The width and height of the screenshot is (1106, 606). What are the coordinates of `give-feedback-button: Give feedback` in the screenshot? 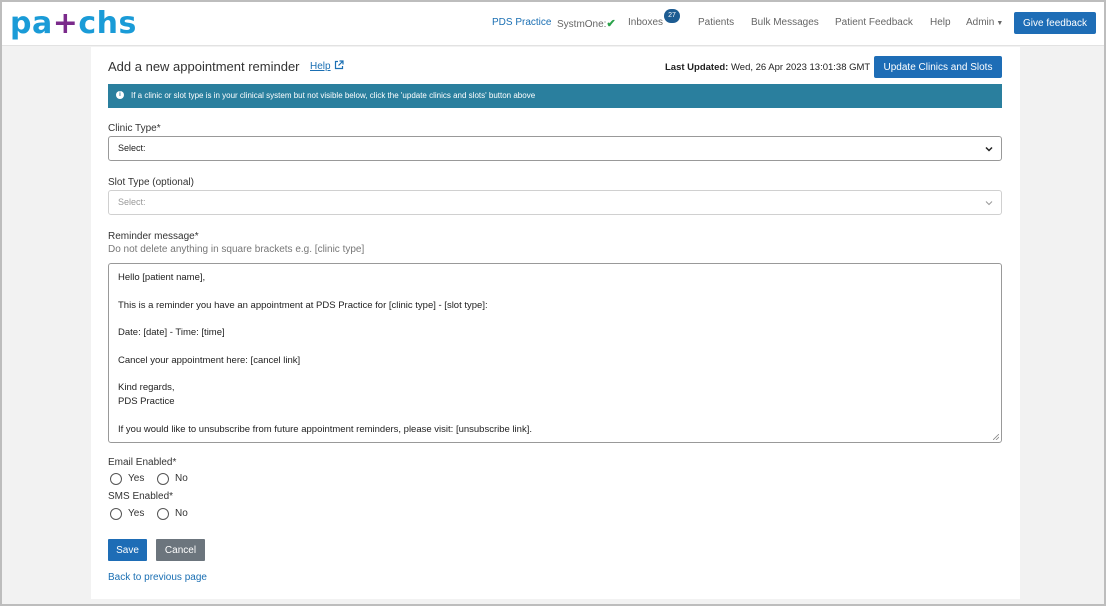 It's located at (1055, 23).